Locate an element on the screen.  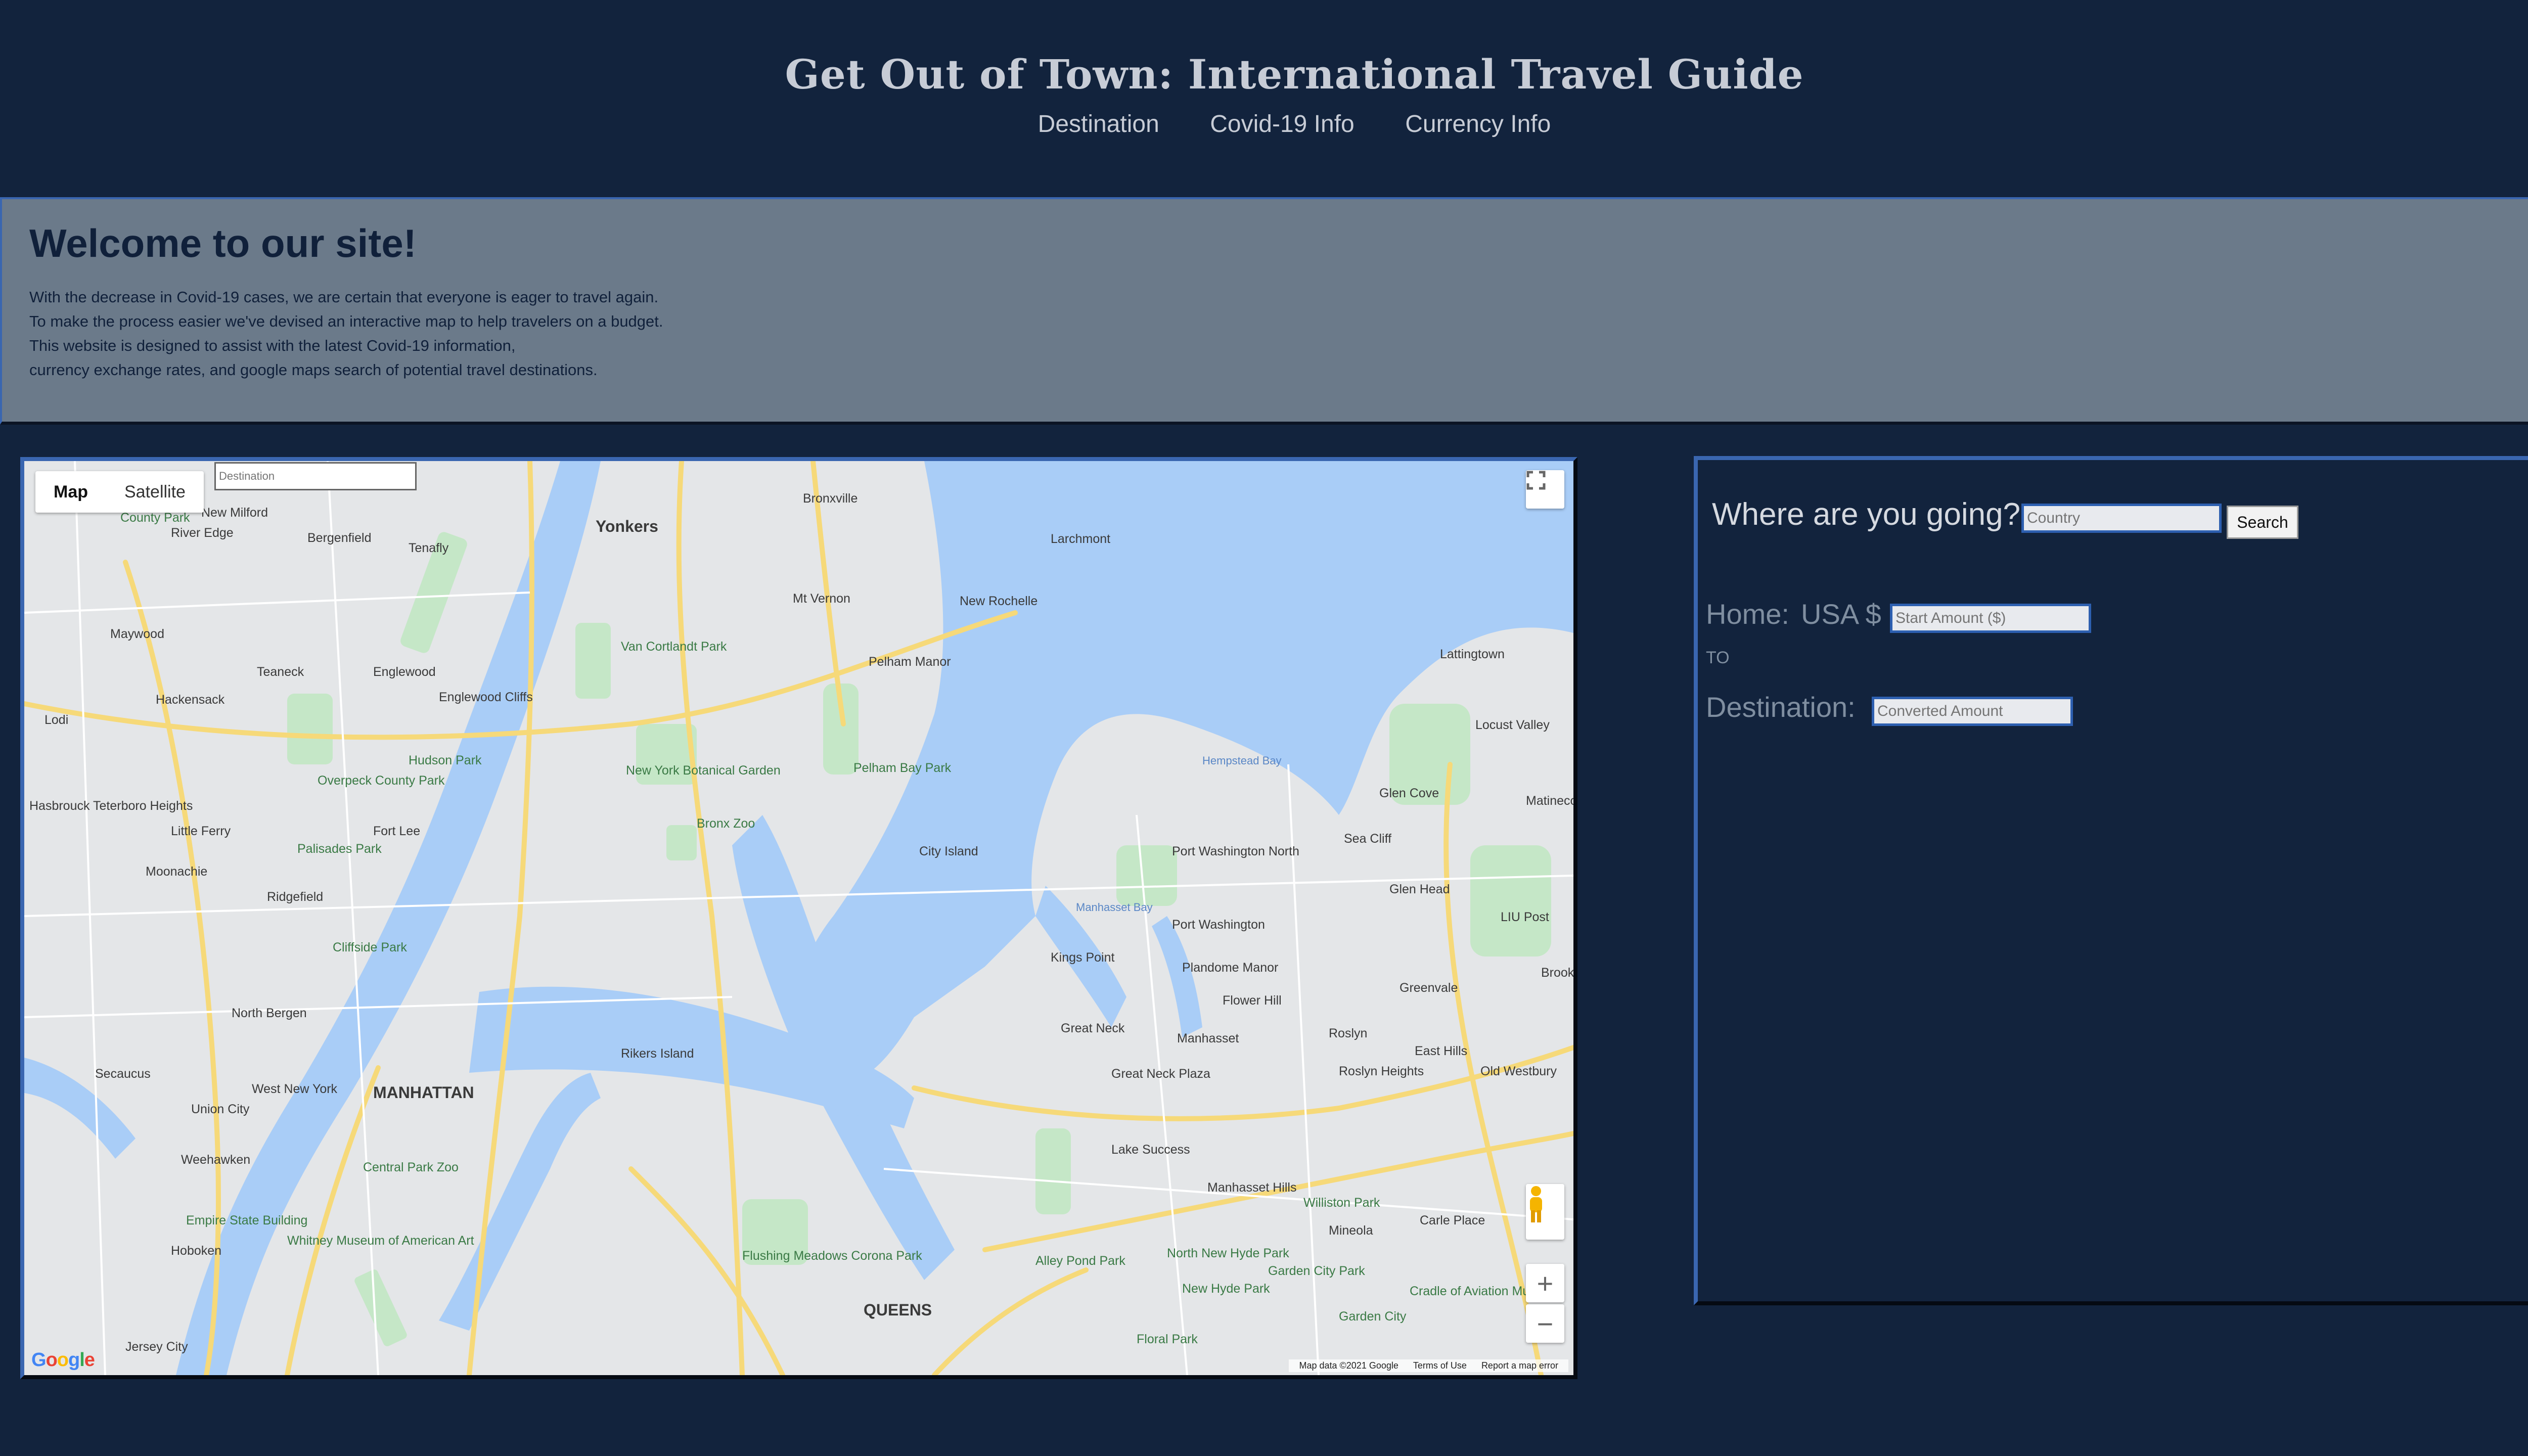
map-place-label: Manhasset is located at coordinates (1208, 1038).